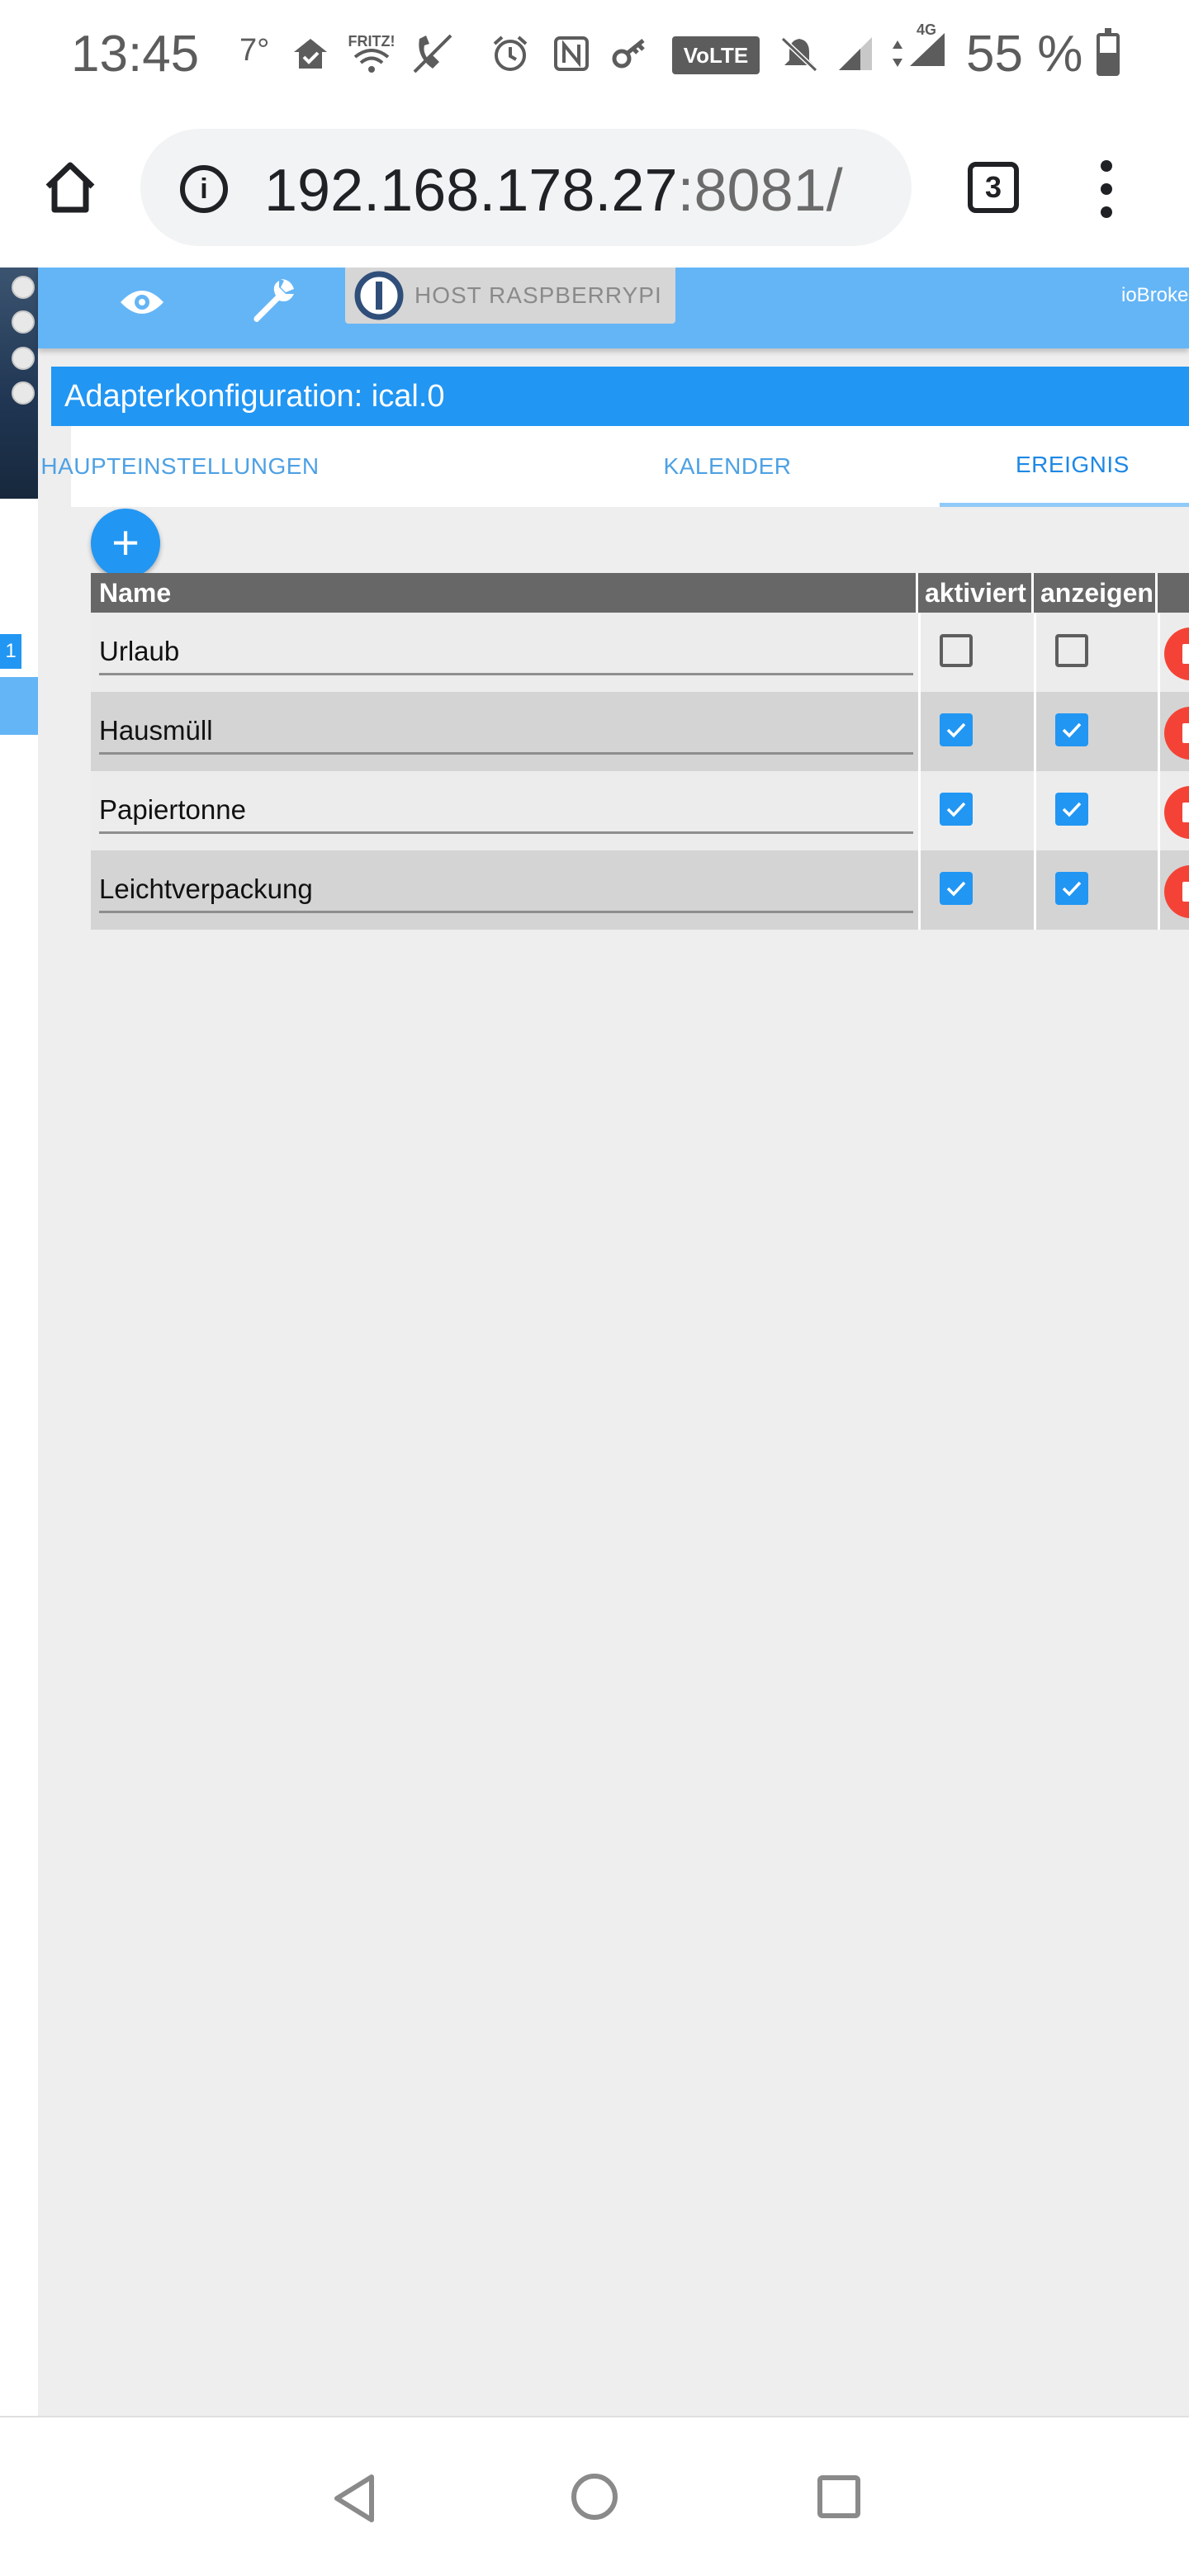 The height and width of the screenshot is (2576, 1189). Describe the element at coordinates (504, 593) in the screenshot. I see `column-header-name: Name` at that location.